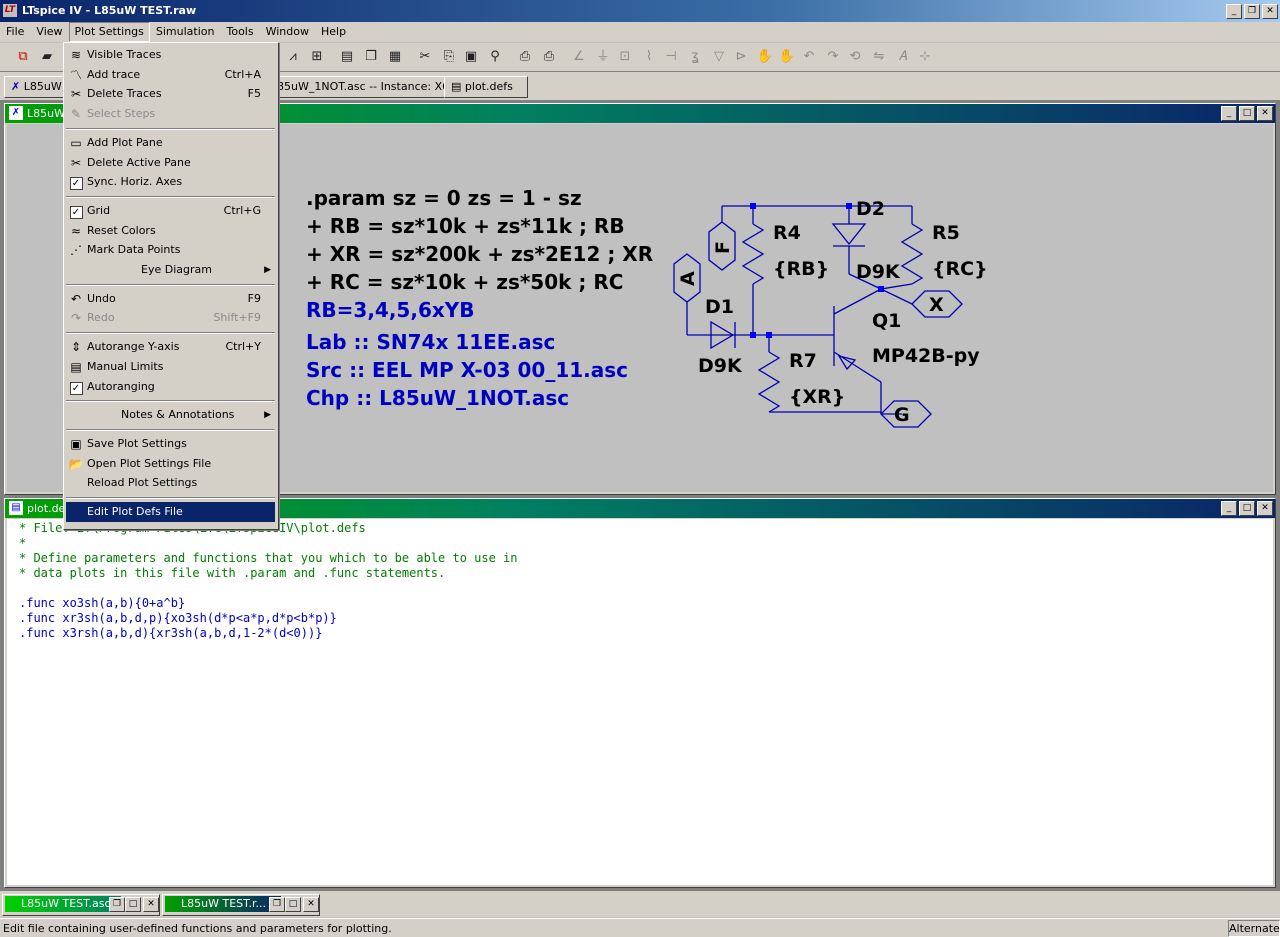 This screenshot has width=1280, height=937. Describe the element at coordinates (76, 55) in the screenshot. I see `visible-traces-icon: ≋` at that location.